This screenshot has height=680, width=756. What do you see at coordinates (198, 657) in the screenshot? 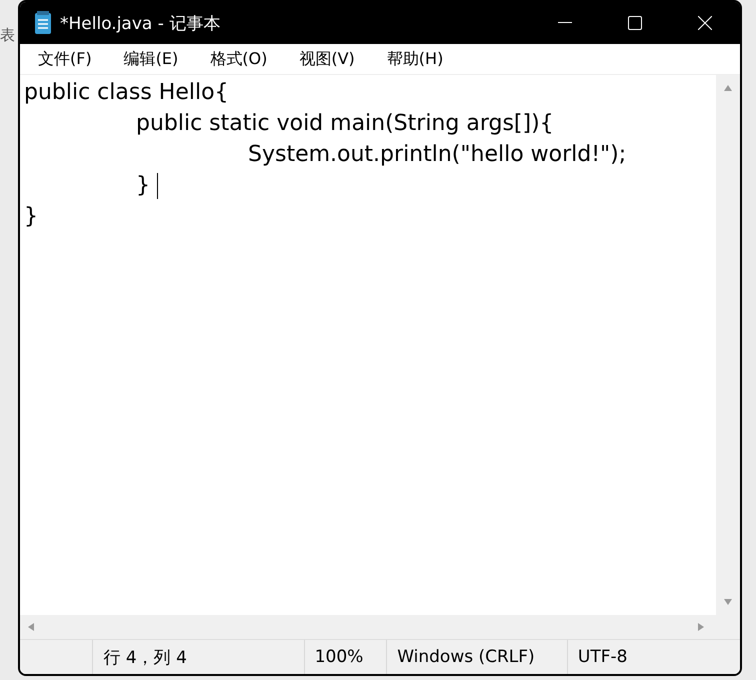
I see `status-text: 行 4，列 4` at bounding box center [198, 657].